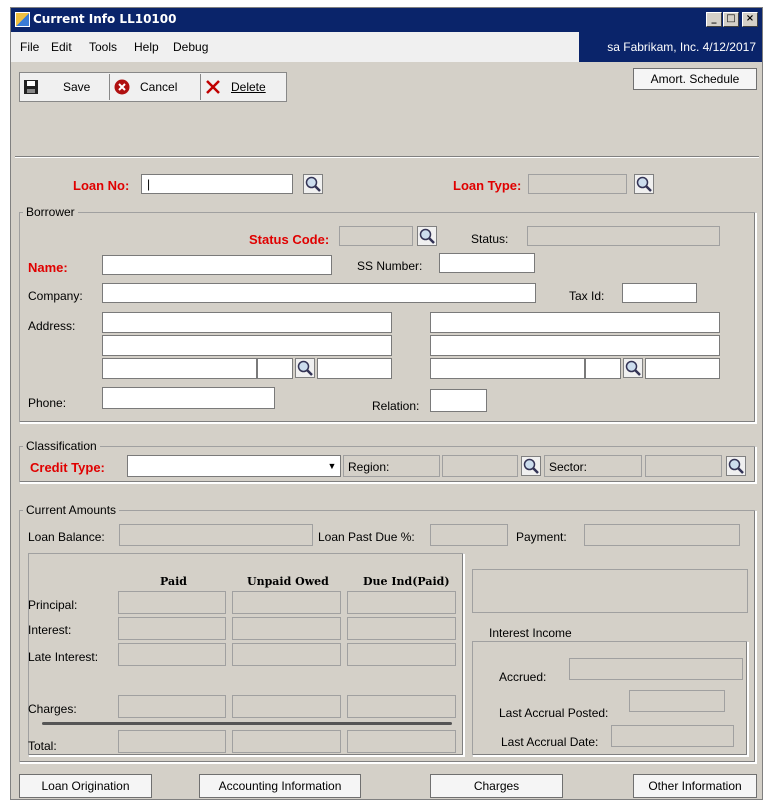  I want to click on maximize-button: □, so click(731, 19).